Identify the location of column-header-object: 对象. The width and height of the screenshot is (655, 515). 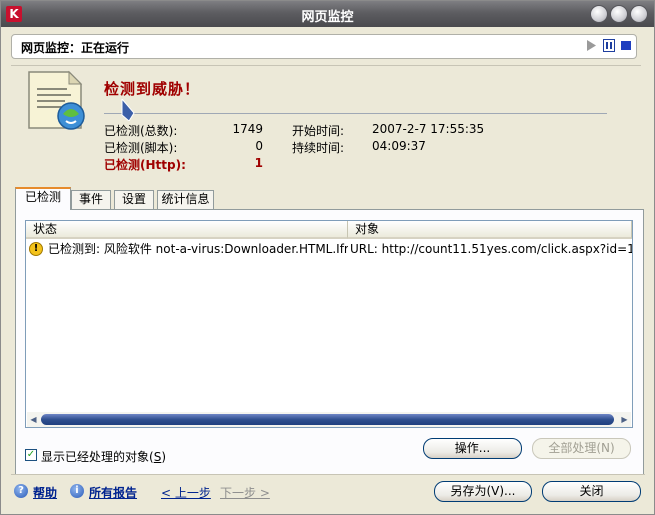
(490, 230).